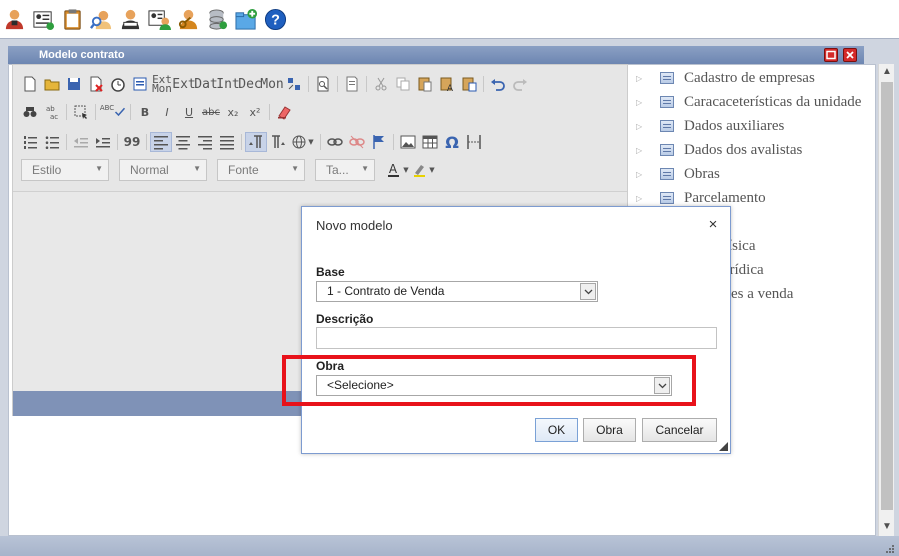  Describe the element at coordinates (354, 225) in the screenshot. I see `dialog-title: Novo modelo` at that location.